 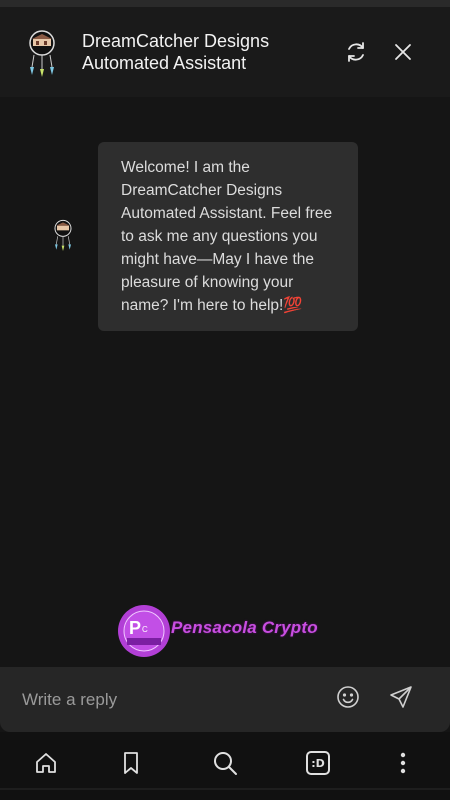 I want to click on nav-bookmark-button, so click(x=131, y=763).